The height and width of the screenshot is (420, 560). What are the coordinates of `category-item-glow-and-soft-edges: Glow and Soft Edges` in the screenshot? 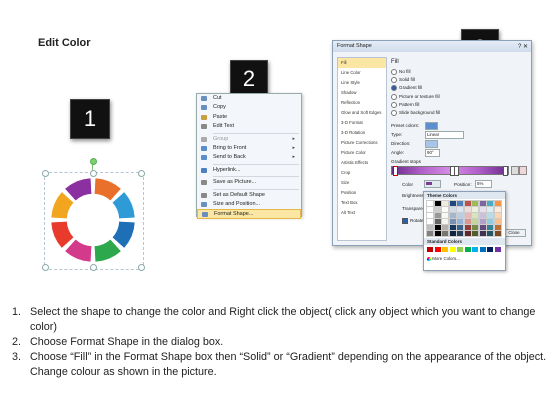 It's located at (362, 113).